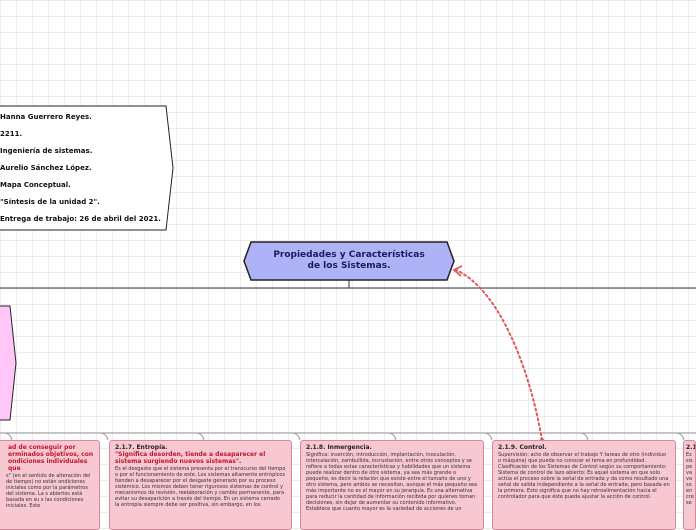  What do you see at coordinates (690, 479) in the screenshot?
I see `card-body: Es sis pe va va so en cre se` at bounding box center [690, 479].